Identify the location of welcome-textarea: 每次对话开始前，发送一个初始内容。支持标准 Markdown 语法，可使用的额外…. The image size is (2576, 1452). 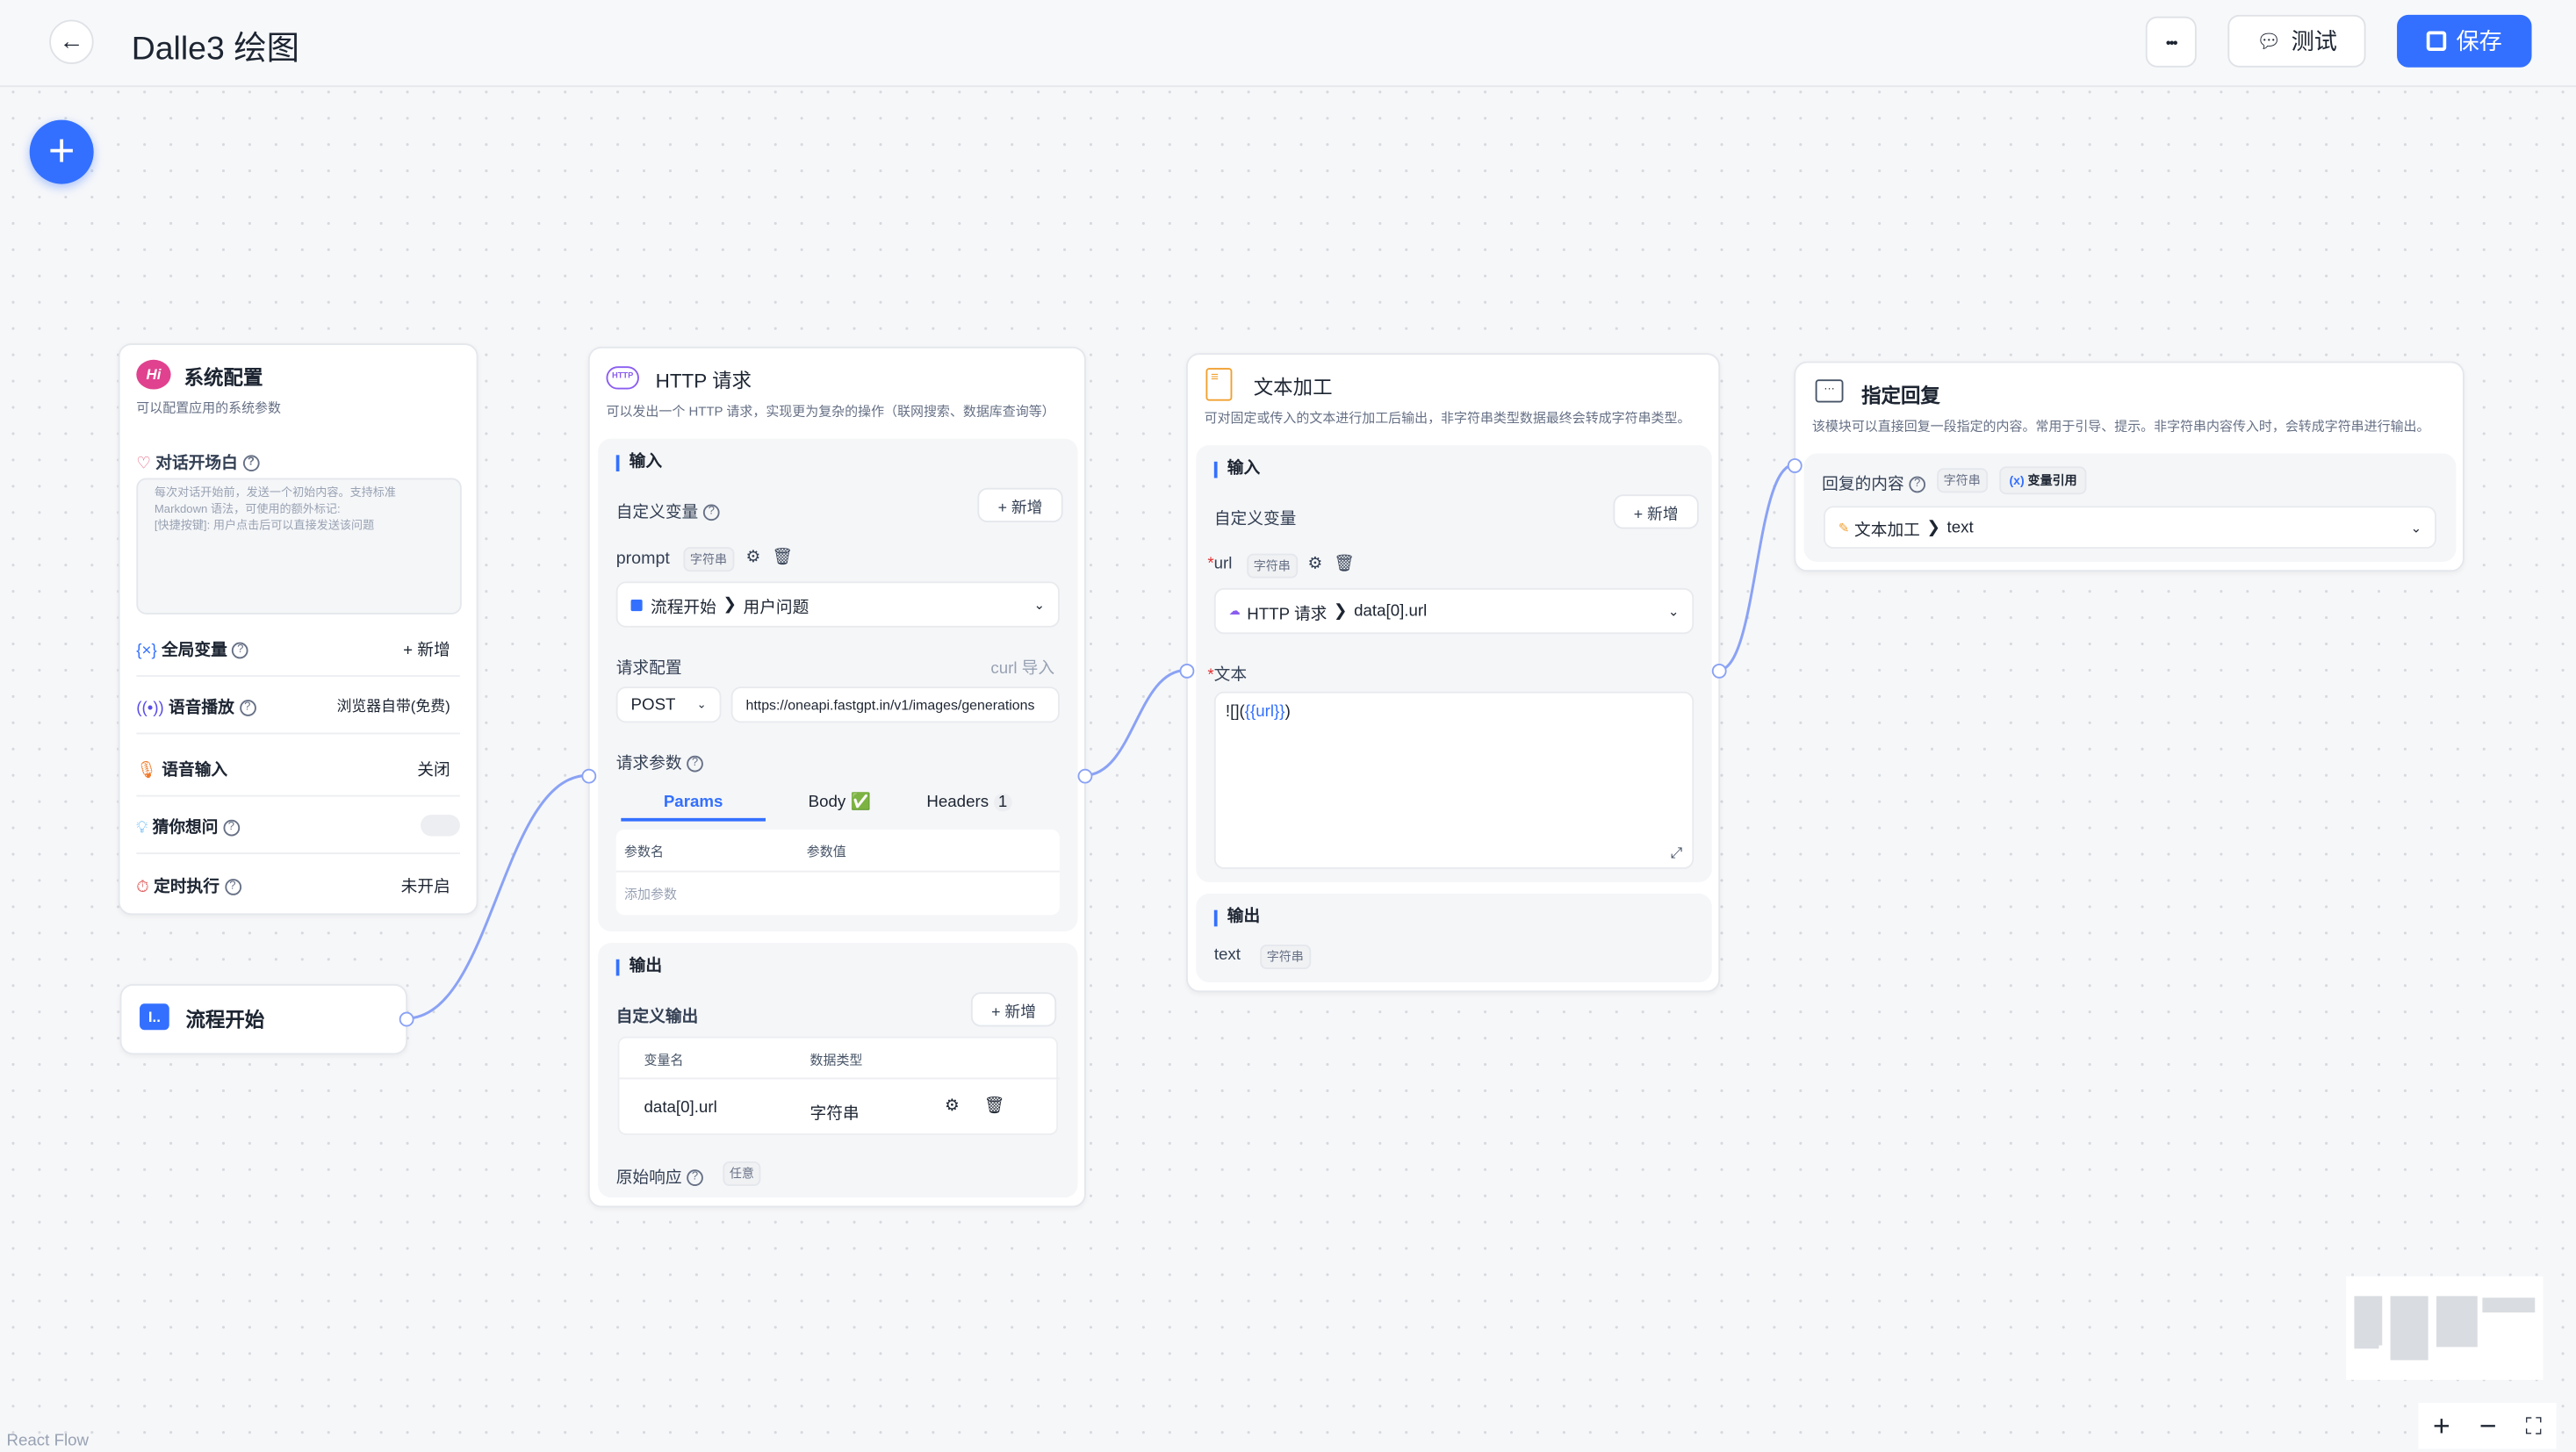
(299, 547).